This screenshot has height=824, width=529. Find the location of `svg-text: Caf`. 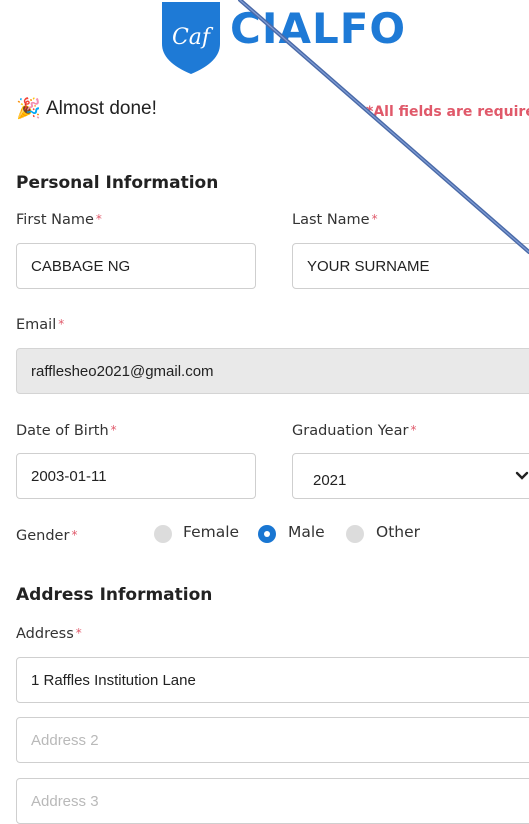

svg-text: Caf is located at coordinates (193, 37).